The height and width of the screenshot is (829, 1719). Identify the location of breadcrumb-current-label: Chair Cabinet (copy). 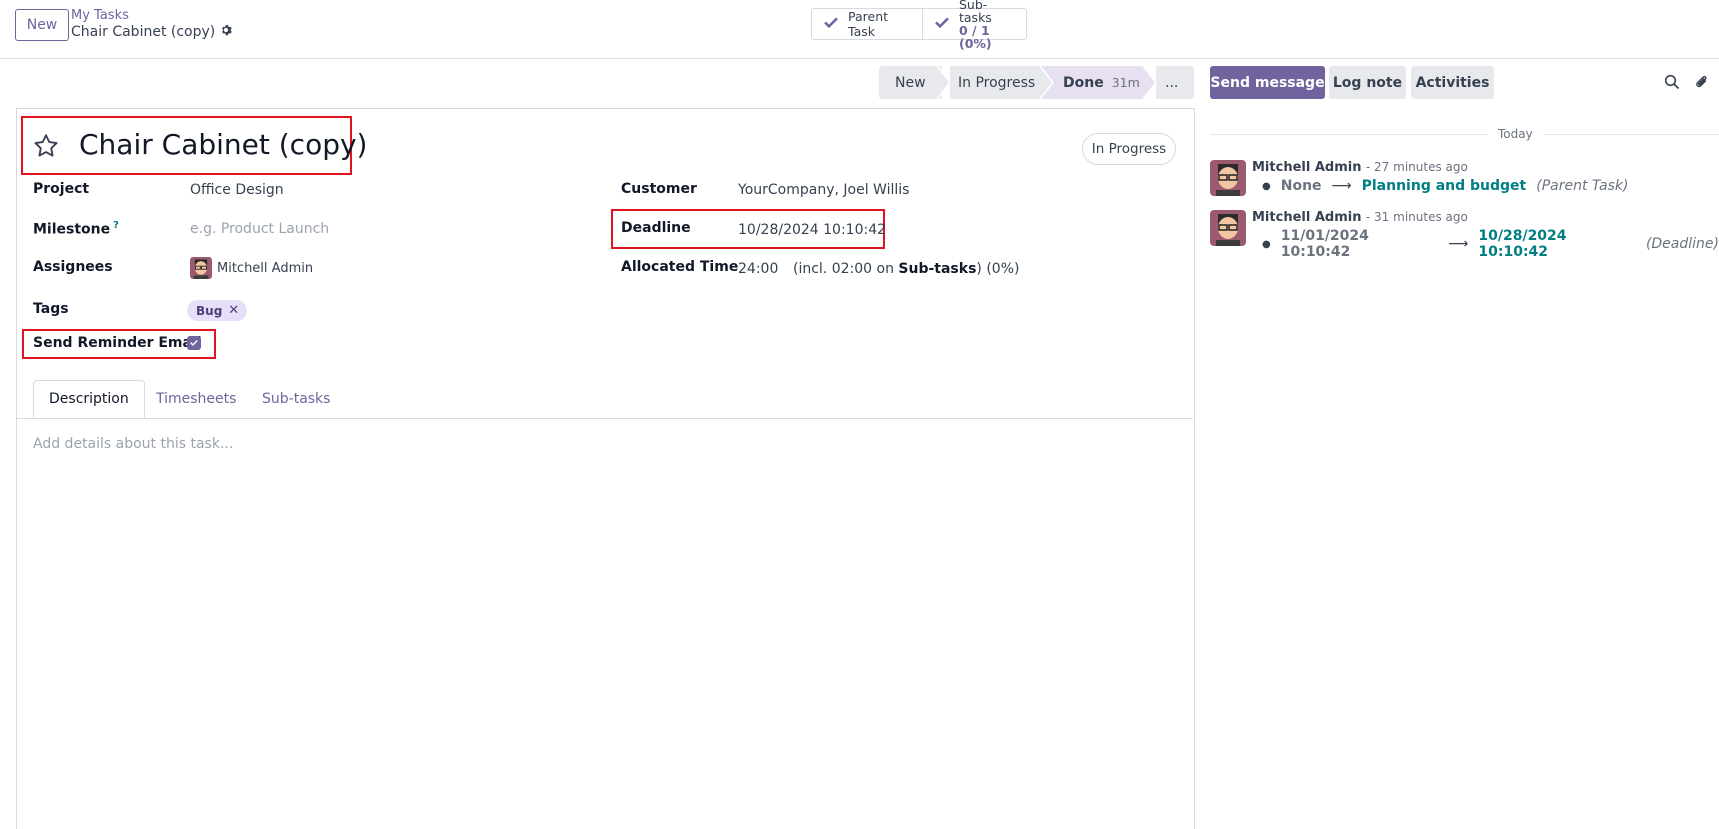
(143, 32).